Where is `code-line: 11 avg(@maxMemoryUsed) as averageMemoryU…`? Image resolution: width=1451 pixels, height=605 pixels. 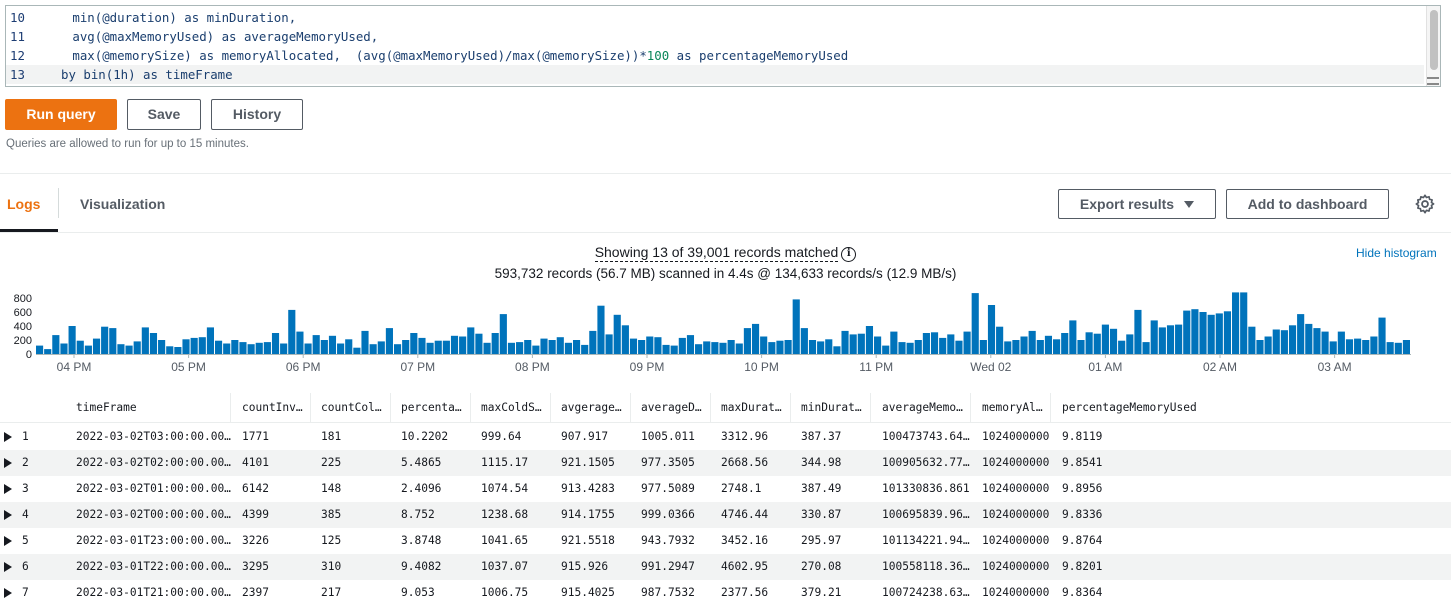
code-line: 11 avg(@maxMemoryUsed) as averageMemoryU… is located at coordinates (715, 36).